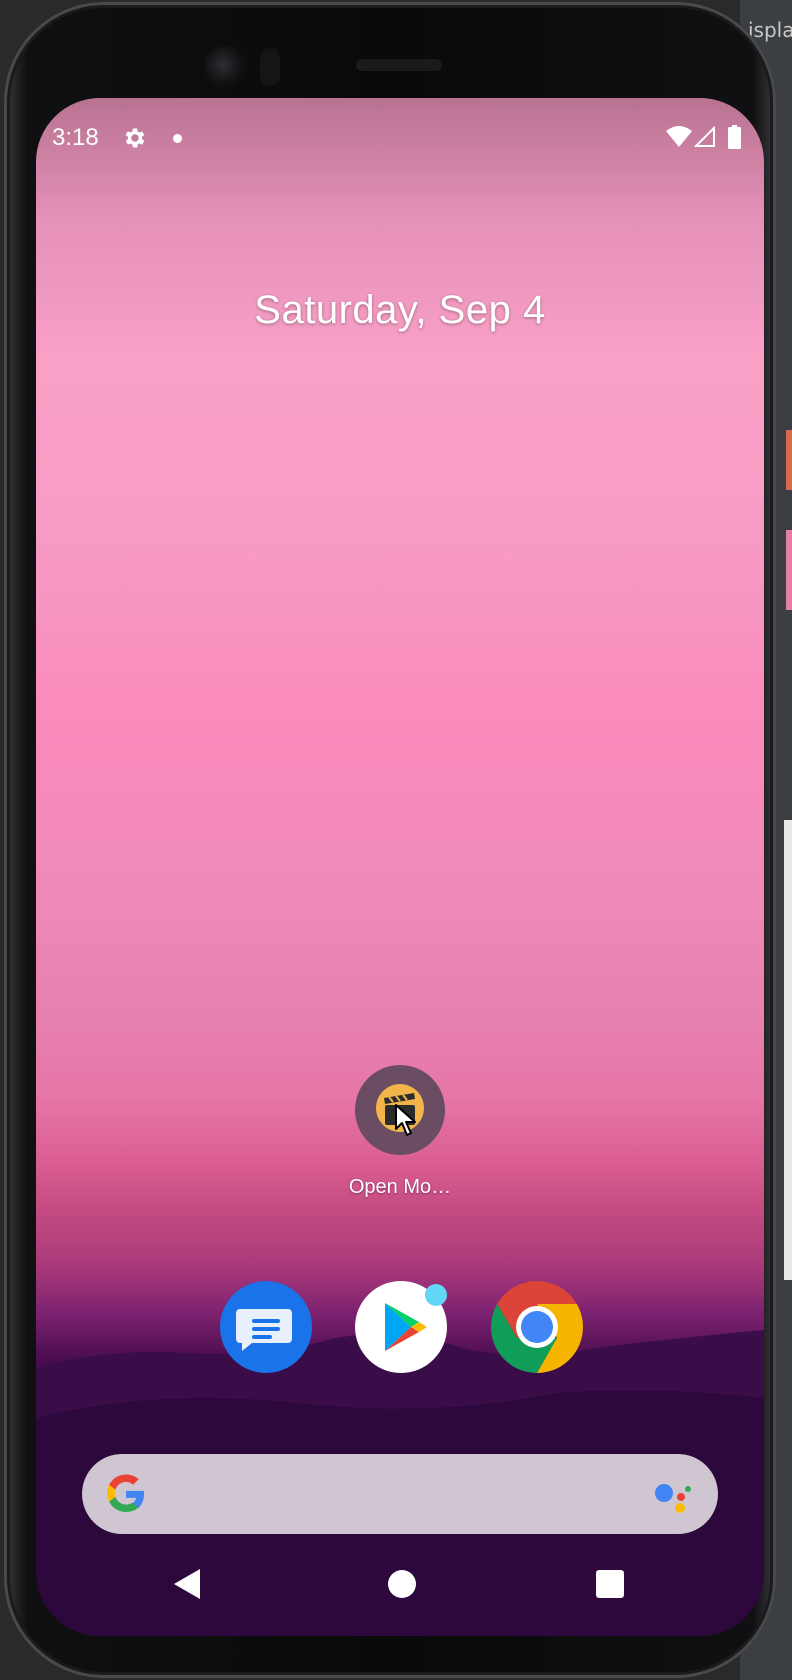  I want to click on front-camera, so click(225, 67).